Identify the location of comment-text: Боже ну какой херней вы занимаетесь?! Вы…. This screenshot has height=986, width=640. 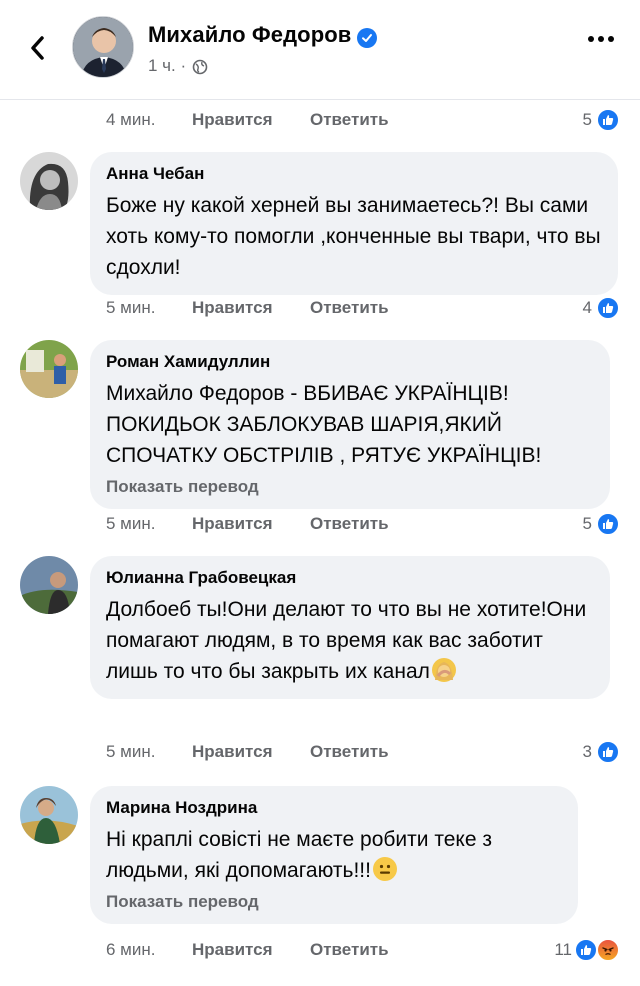
(353, 236).